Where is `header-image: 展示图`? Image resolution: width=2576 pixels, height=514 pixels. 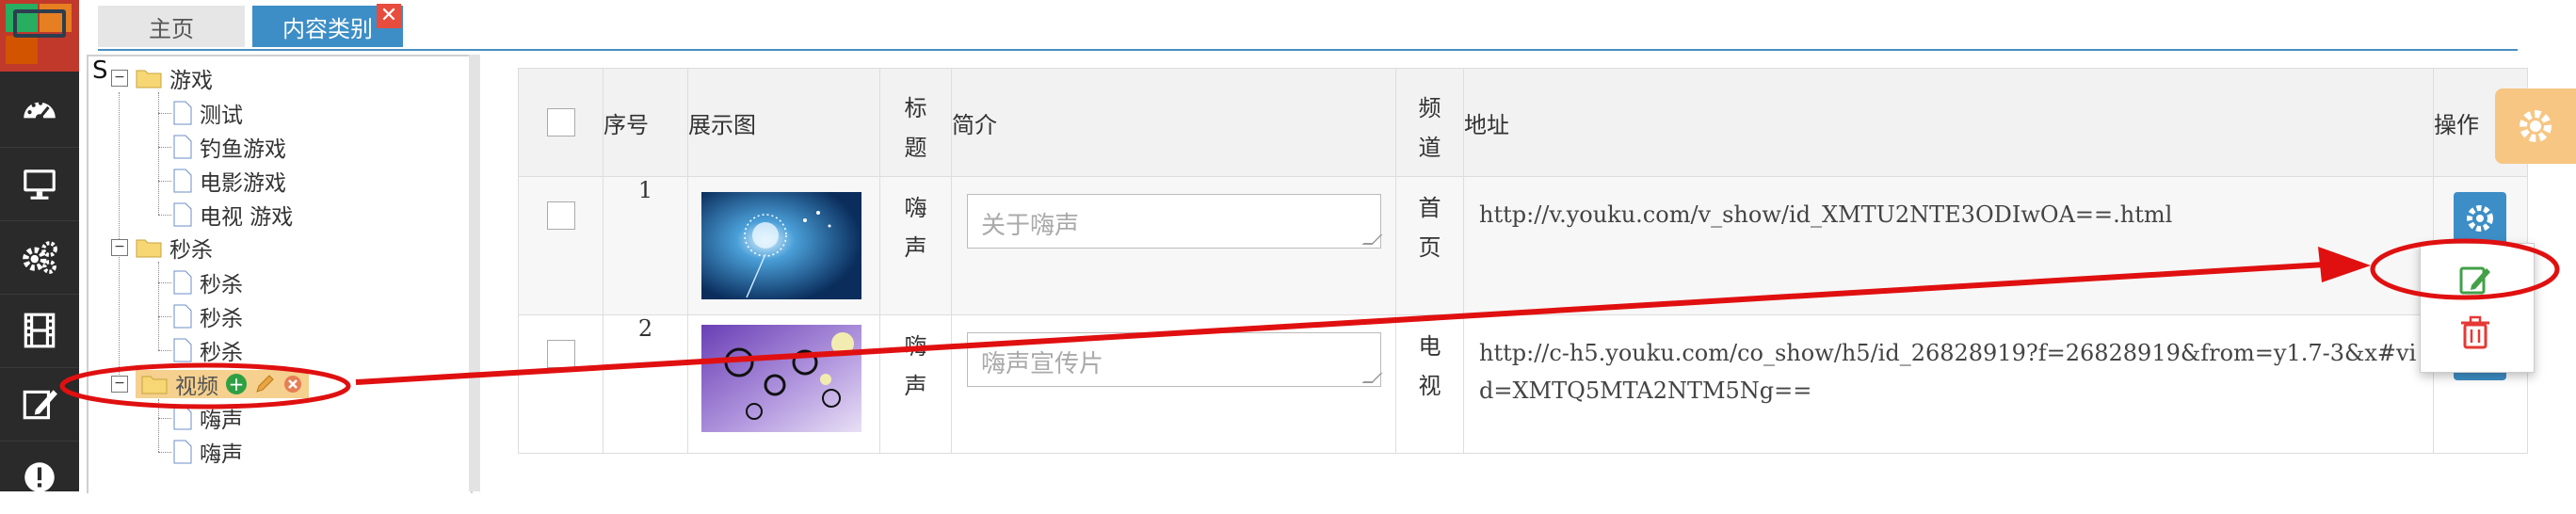
header-image: 展示图 is located at coordinates (783, 122).